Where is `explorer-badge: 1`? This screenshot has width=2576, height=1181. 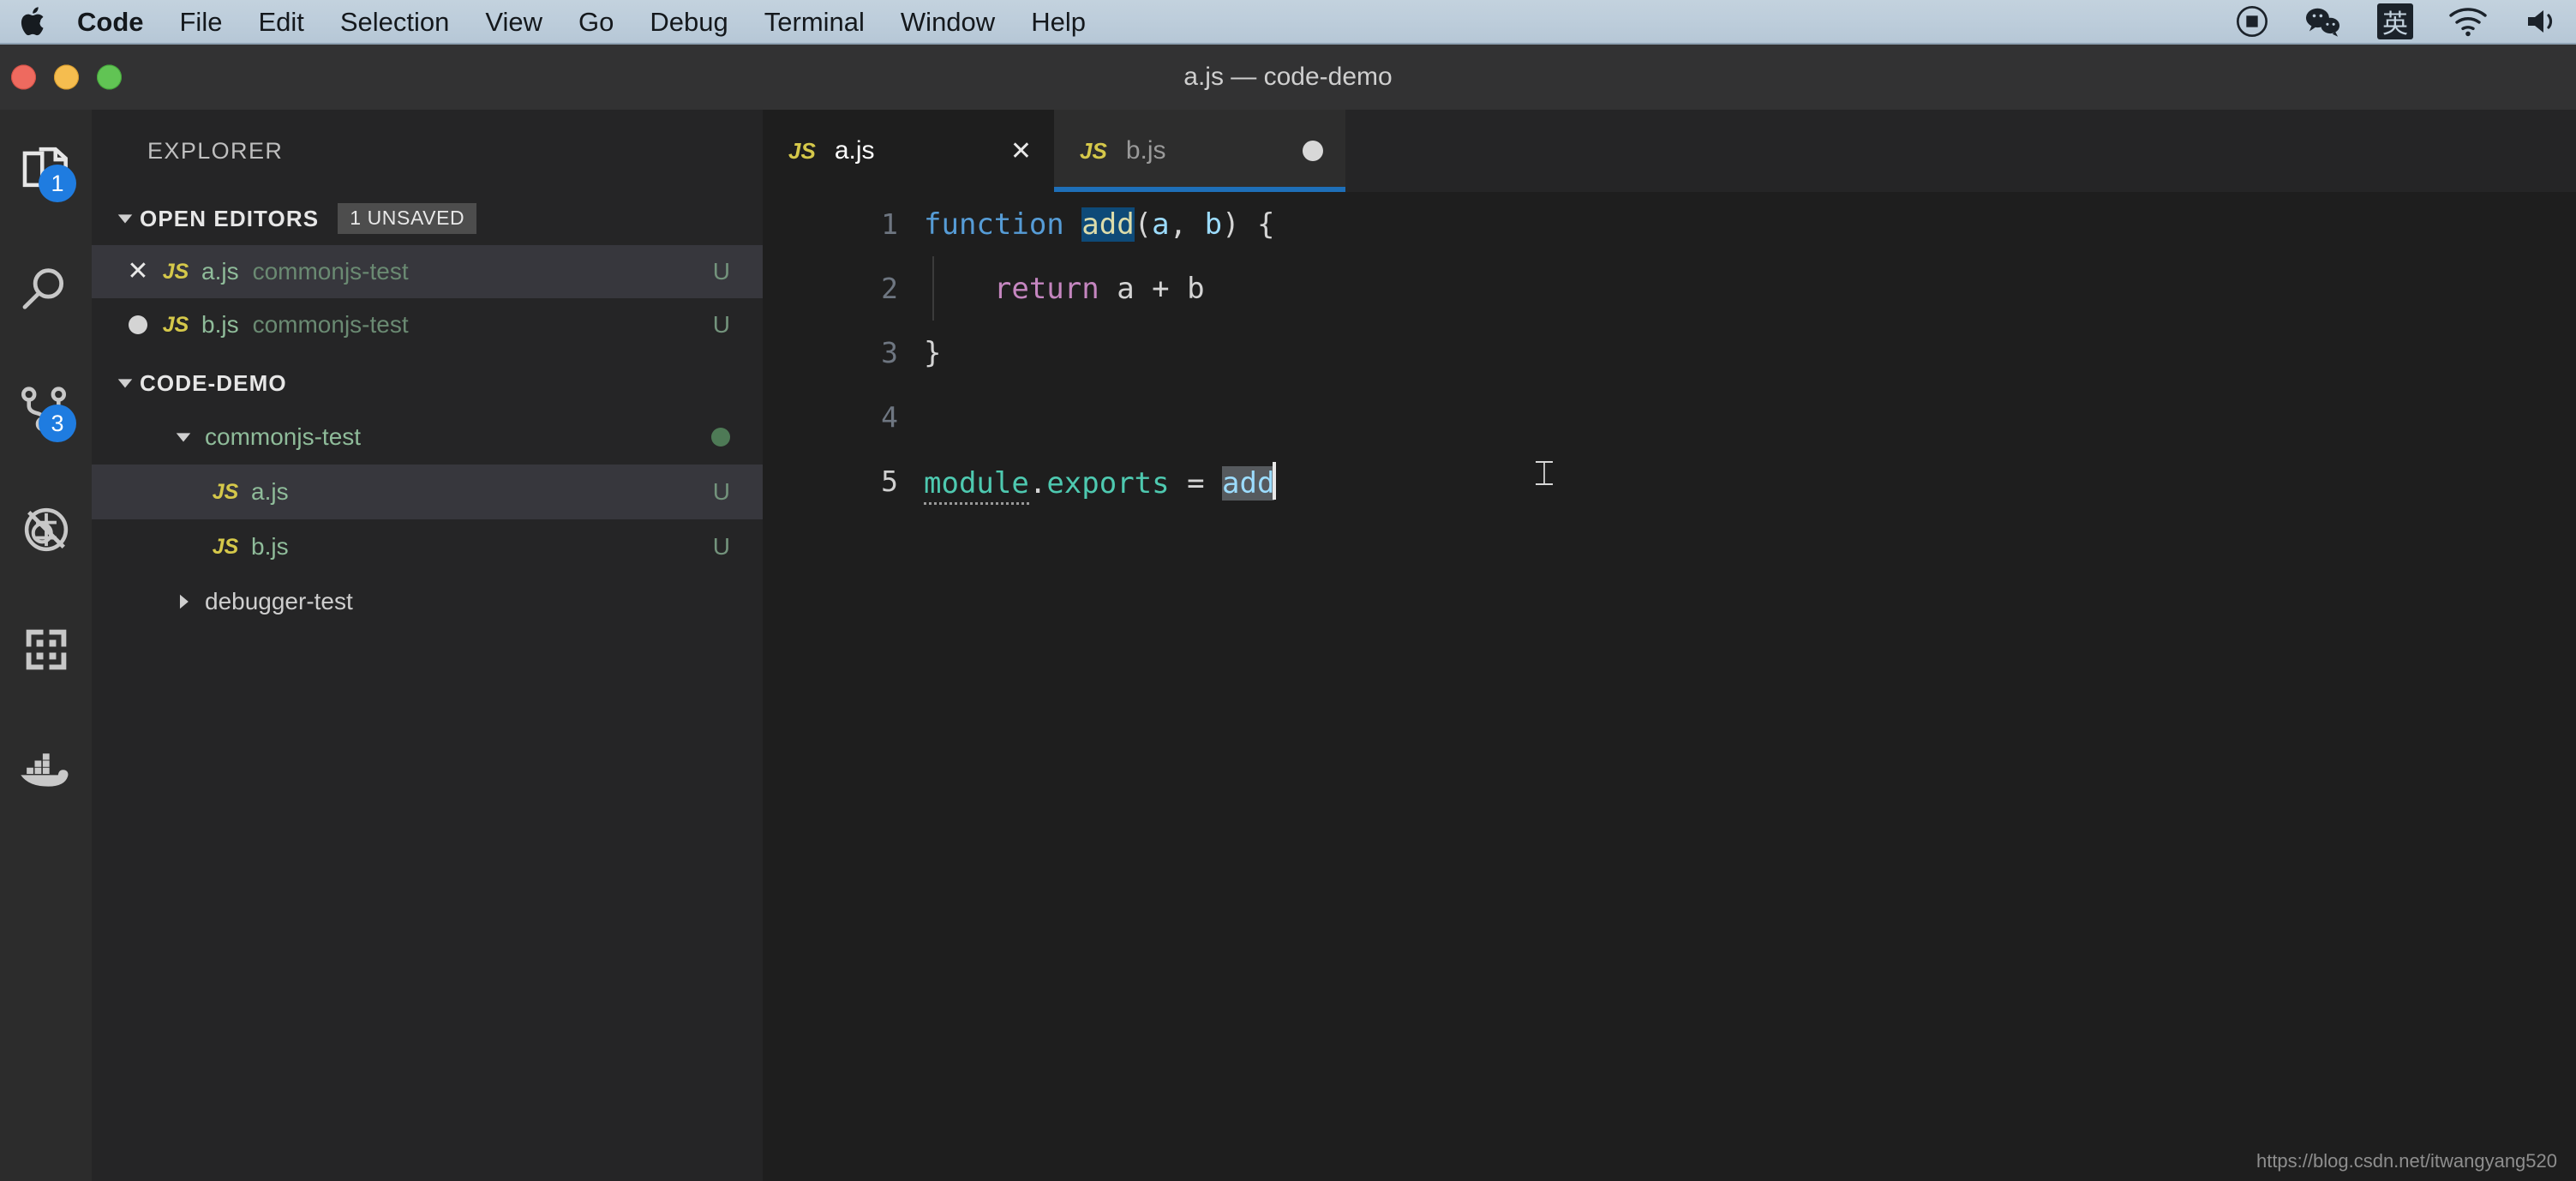
explorer-badge: 1 is located at coordinates (58, 183).